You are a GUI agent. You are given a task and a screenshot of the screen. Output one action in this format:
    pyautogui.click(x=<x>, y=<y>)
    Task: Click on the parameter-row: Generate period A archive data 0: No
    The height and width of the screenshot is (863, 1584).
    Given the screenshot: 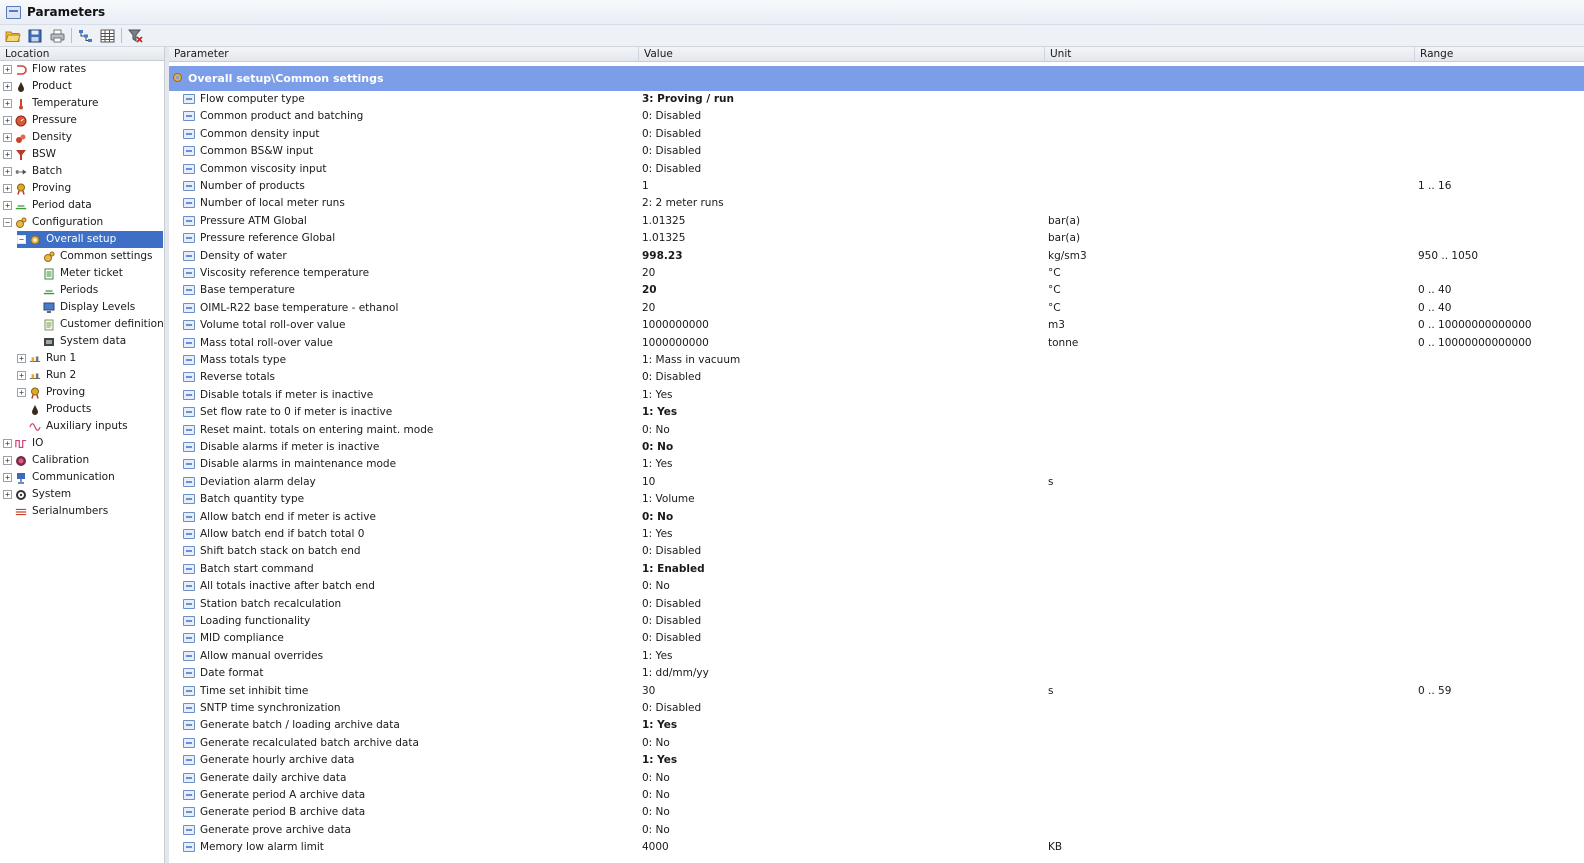 What is the action you would take?
    pyautogui.click(x=876, y=795)
    